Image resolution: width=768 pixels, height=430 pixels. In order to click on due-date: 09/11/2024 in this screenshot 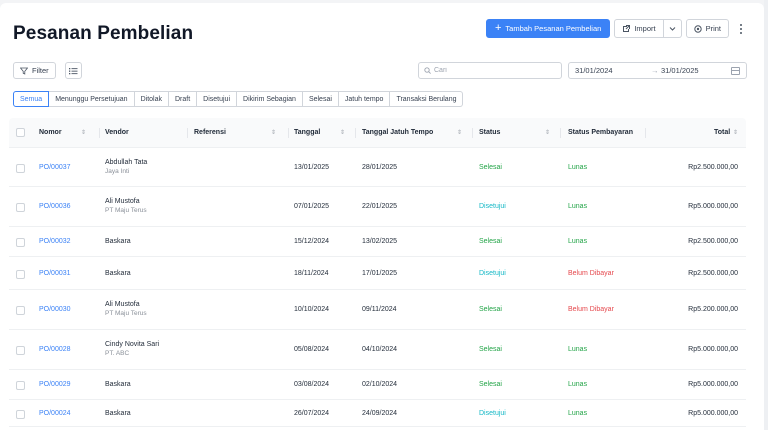, I will do `click(379, 309)`.